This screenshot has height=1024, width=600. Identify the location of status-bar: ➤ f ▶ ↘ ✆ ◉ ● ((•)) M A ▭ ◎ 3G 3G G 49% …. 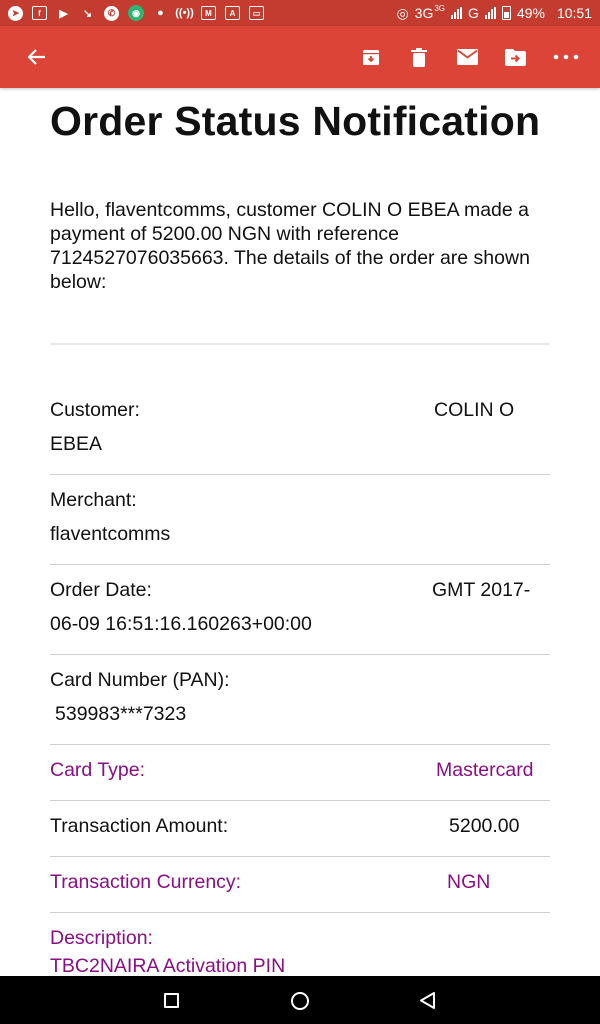
(300, 13).